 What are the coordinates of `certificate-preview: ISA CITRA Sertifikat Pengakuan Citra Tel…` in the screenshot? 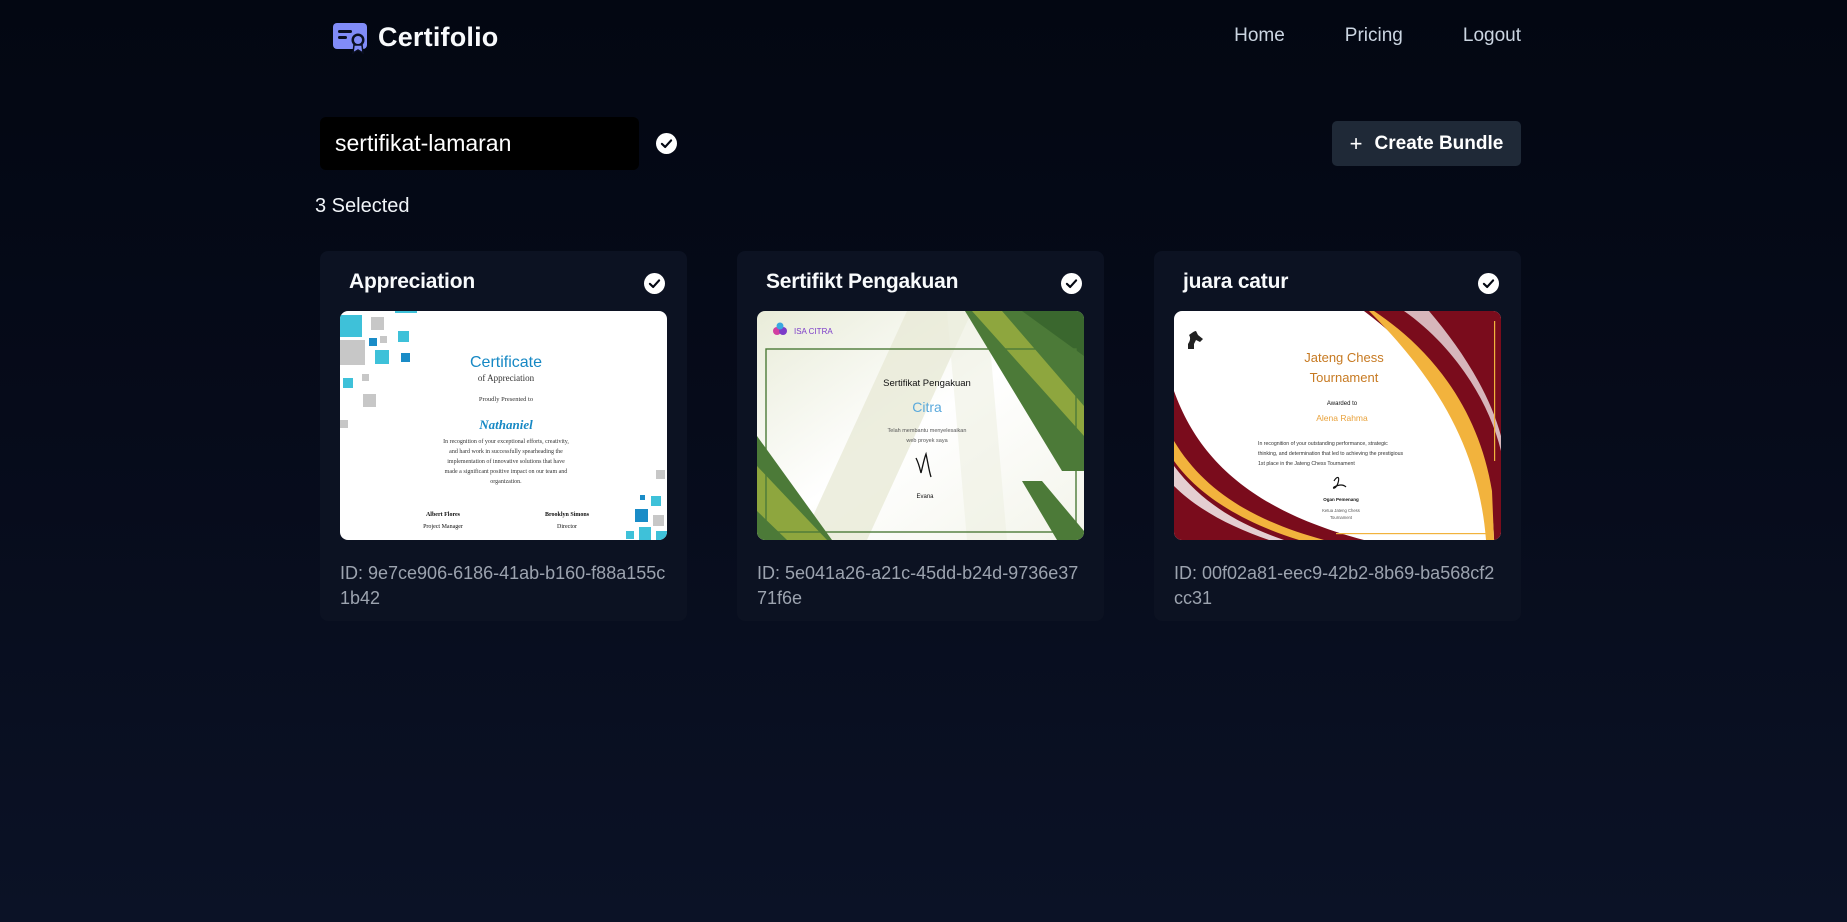 It's located at (920, 425).